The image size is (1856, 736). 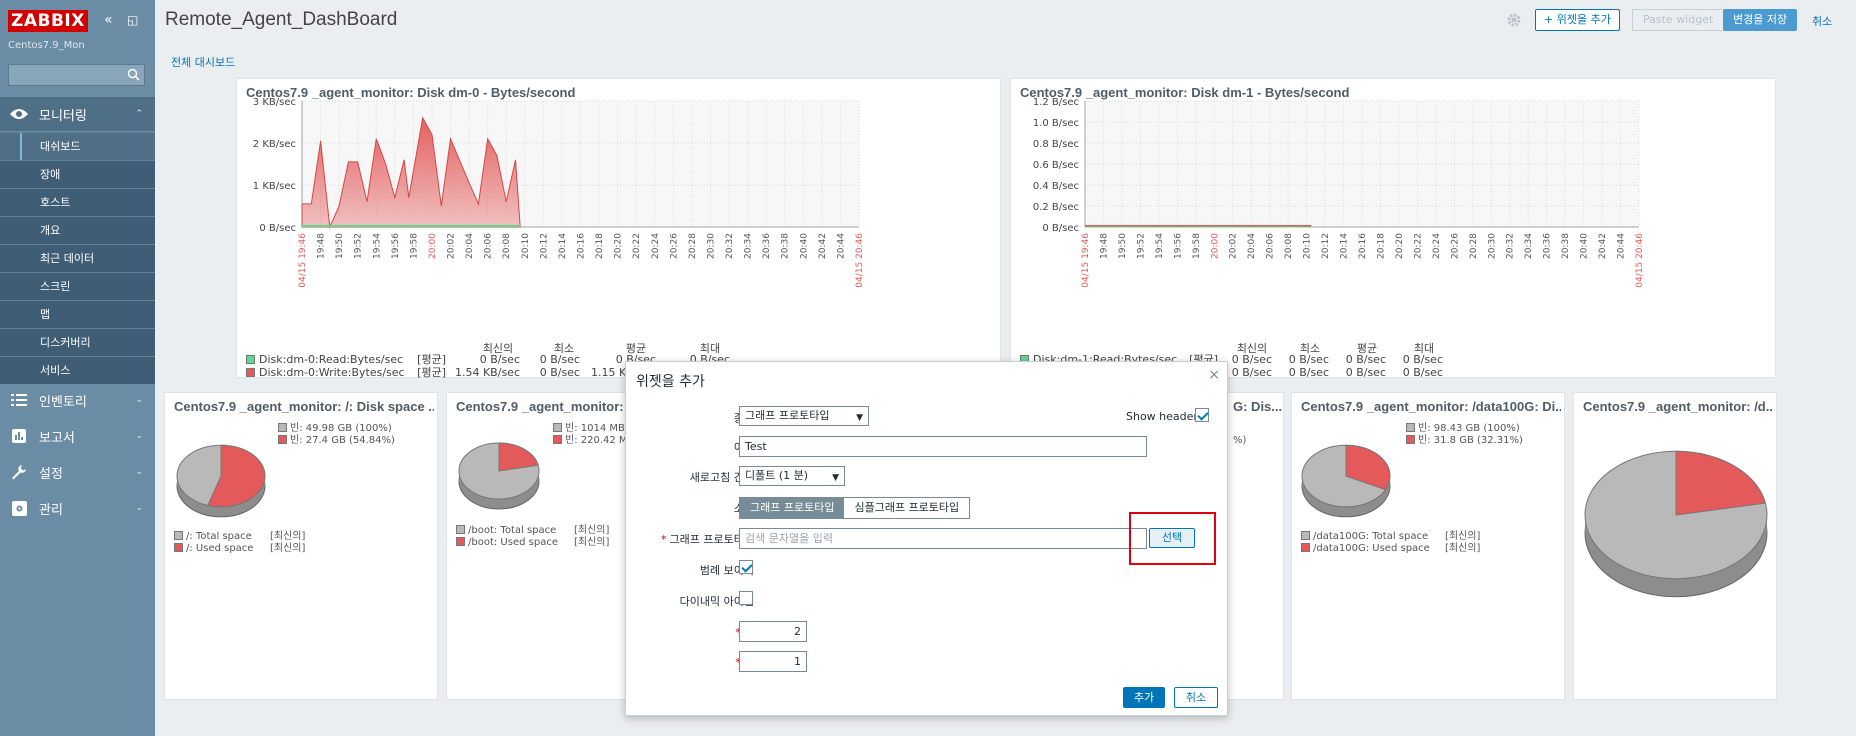 I want to click on sidebar-item-services: 서비스, so click(x=77, y=370).